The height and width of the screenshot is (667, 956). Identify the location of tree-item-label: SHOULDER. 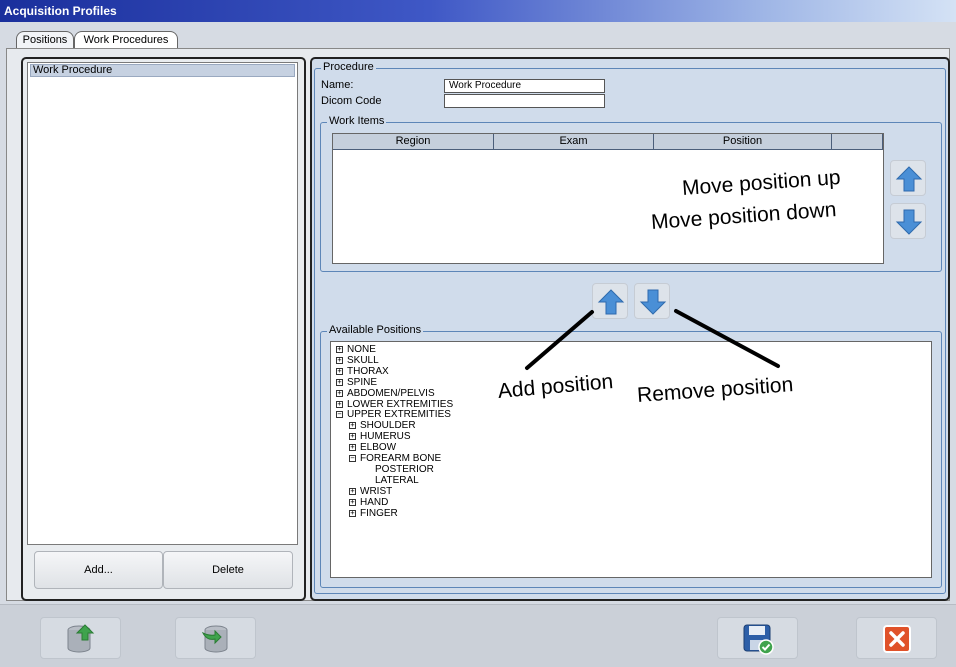
(388, 426).